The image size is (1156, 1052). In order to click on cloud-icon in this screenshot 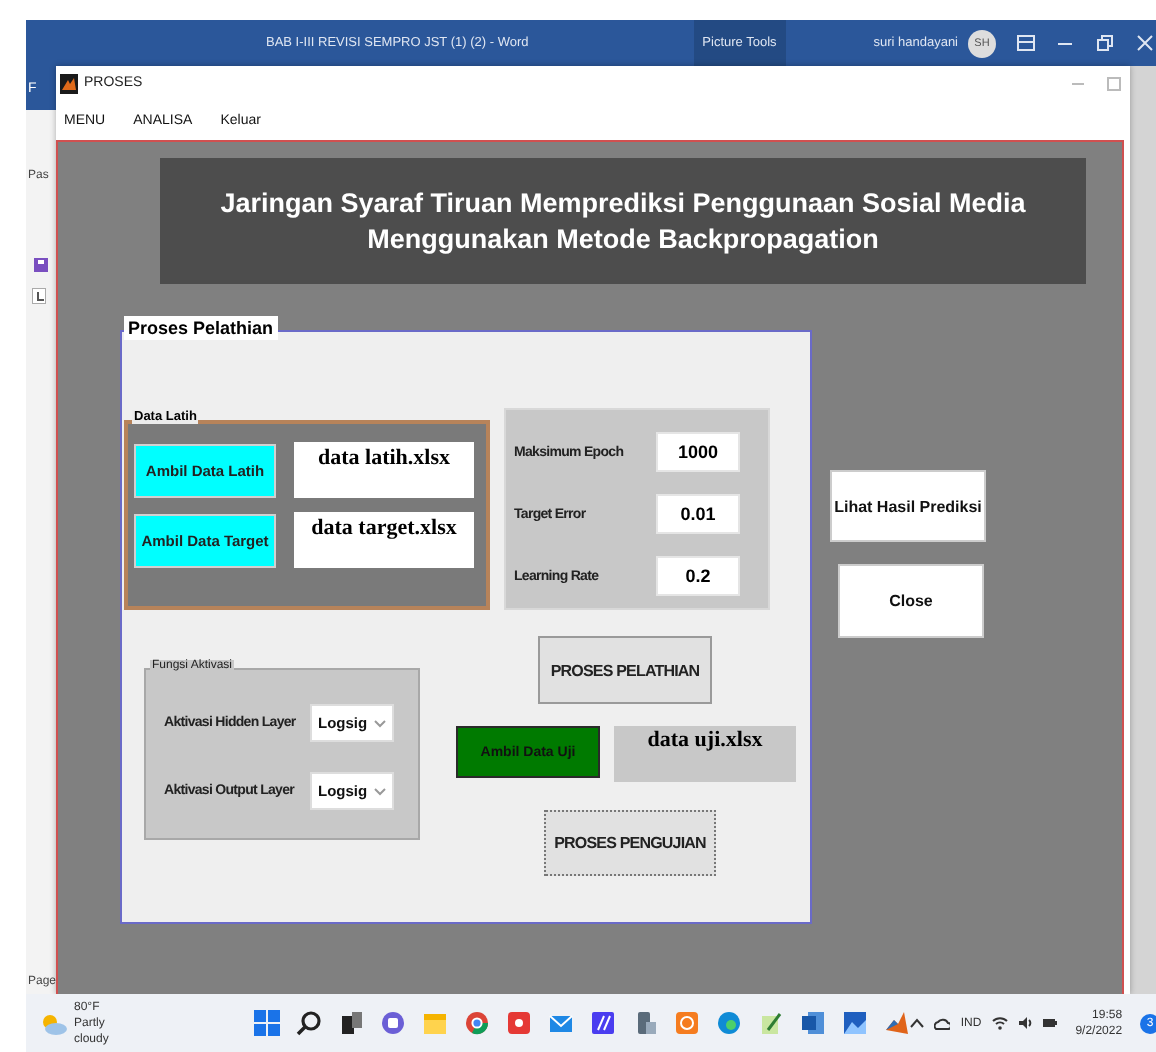, I will do `click(942, 1023)`.